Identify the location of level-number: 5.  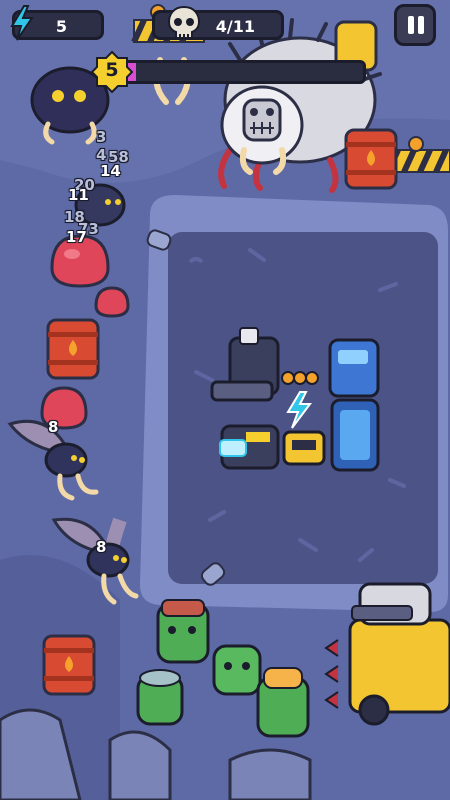
(112, 70).